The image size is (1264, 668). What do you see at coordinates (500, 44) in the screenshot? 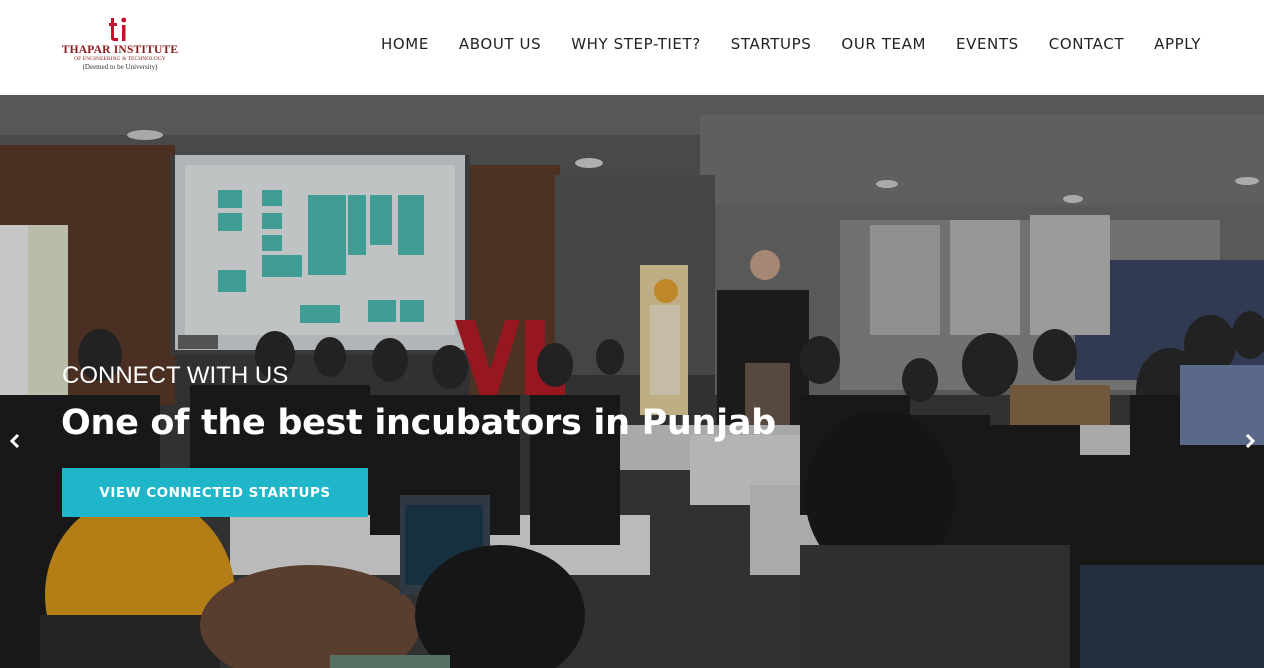
I see `nav-about-us: ABOUT US` at bounding box center [500, 44].